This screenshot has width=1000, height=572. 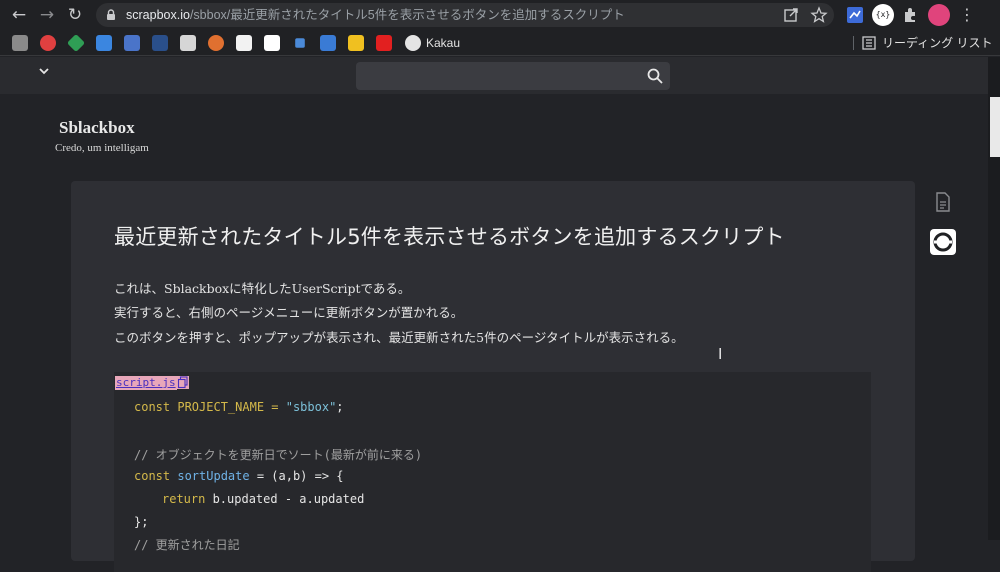 I want to click on extension-blue-icon, so click(x=855, y=15).